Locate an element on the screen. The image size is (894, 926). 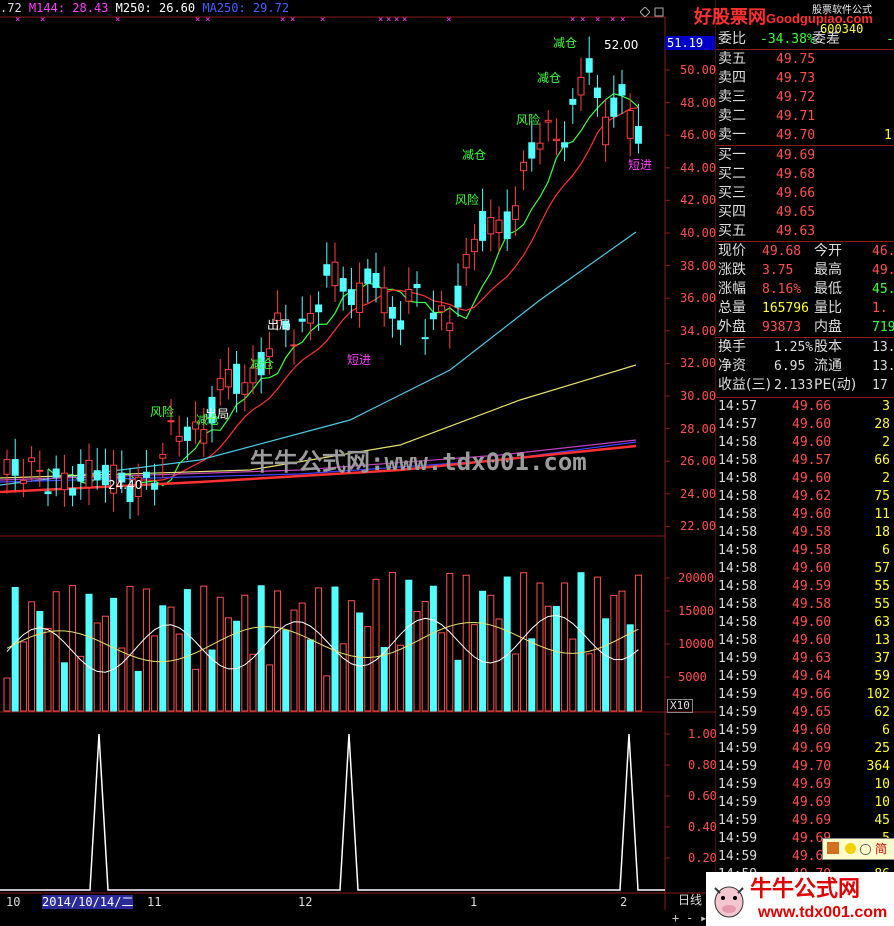
tick-row: 14:58 49.62 75 is located at coordinates (805, 497).